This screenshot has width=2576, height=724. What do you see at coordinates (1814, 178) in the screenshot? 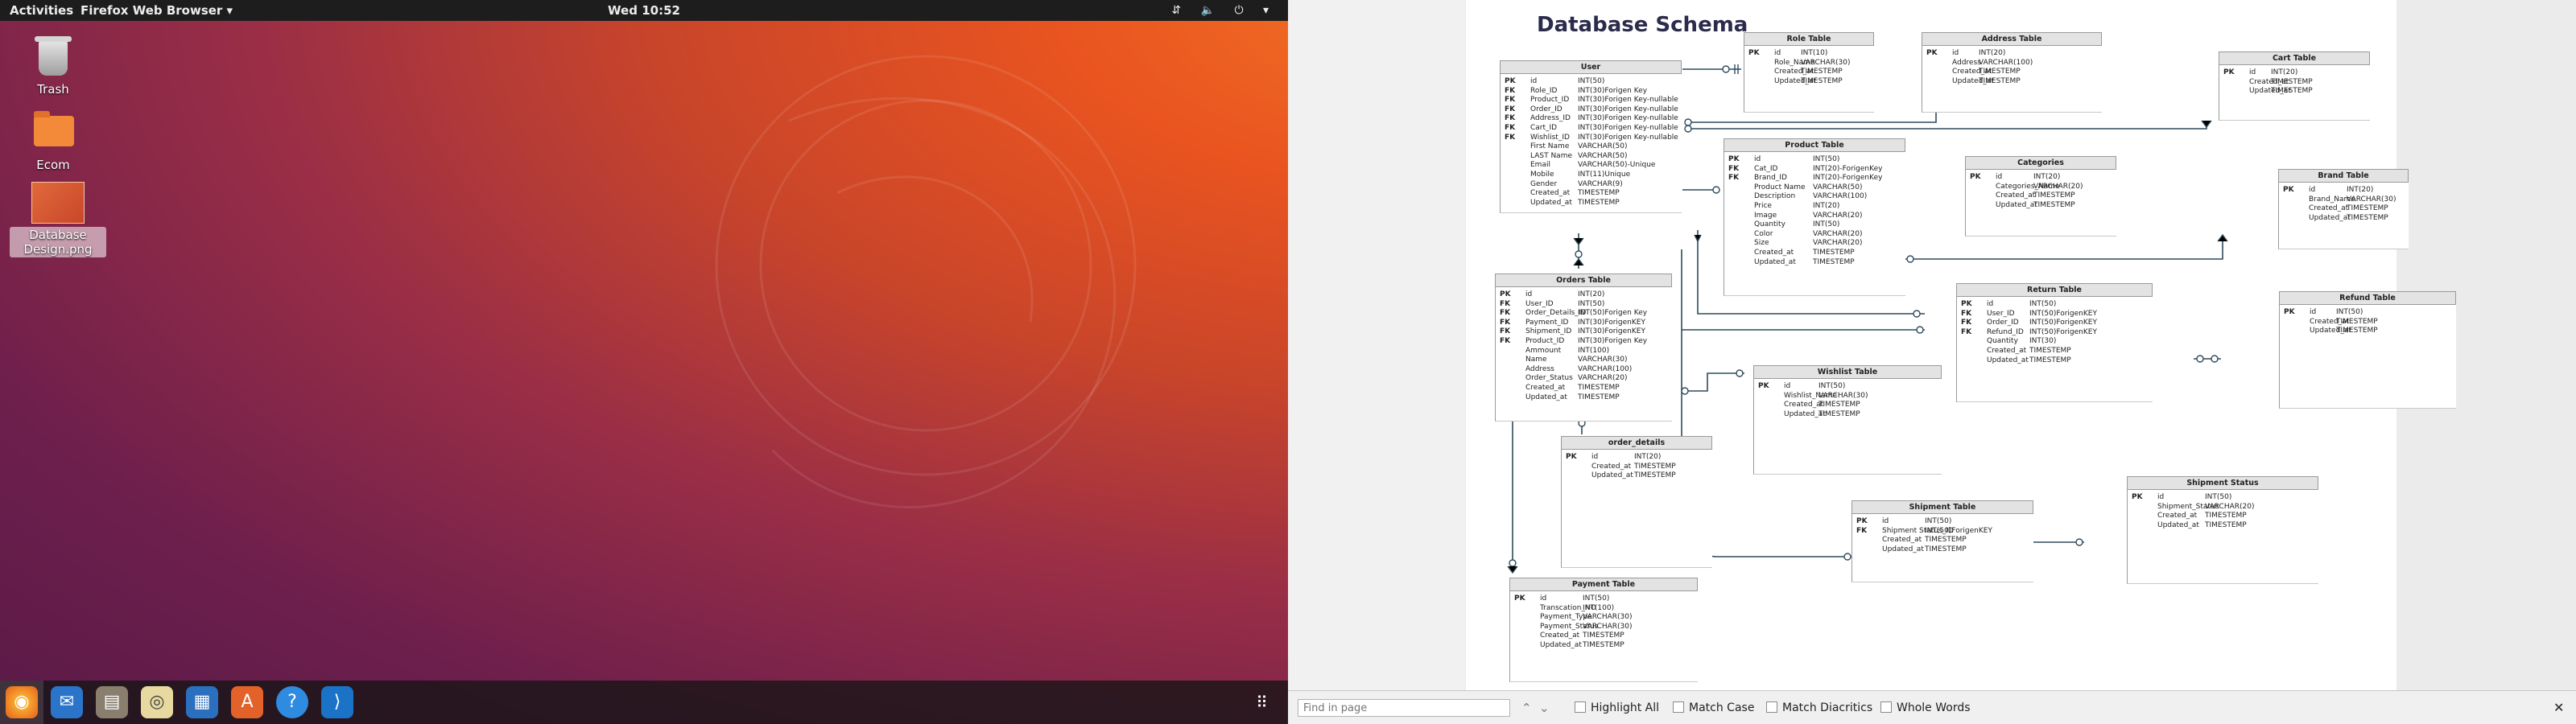
I see `schema-column-row: FK Brand_ID INT(20)-ForigenKey` at bounding box center [1814, 178].